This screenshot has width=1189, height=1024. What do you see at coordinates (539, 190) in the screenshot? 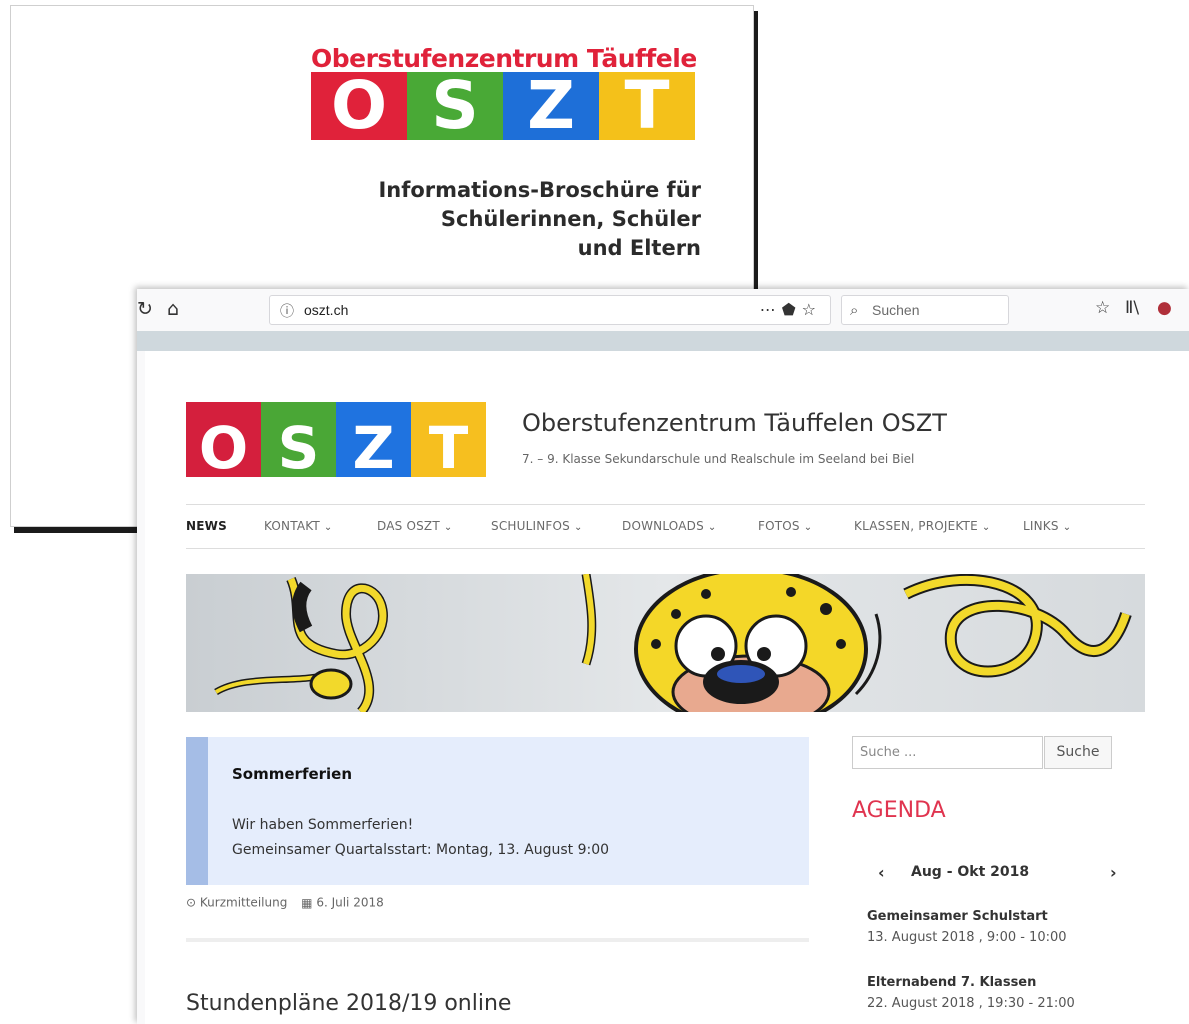
I see `brochure-subtitle-line: Informations-Broschüre für` at bounding box center [539, 190].